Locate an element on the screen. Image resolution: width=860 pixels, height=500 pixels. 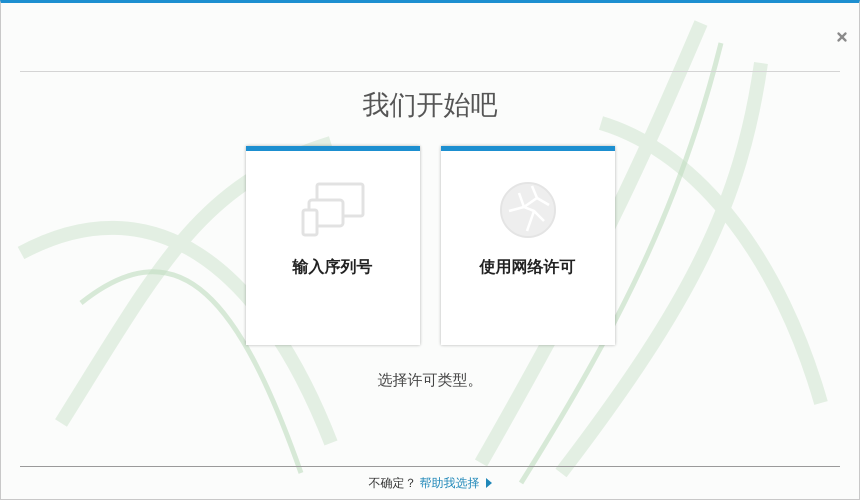
triangle-right-icon is located at coordinates (489, 483).